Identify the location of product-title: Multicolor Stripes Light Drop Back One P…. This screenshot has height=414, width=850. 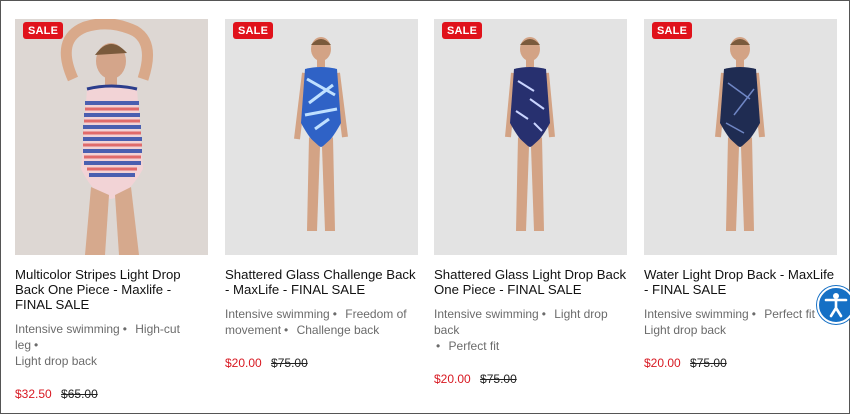
(111, 289).